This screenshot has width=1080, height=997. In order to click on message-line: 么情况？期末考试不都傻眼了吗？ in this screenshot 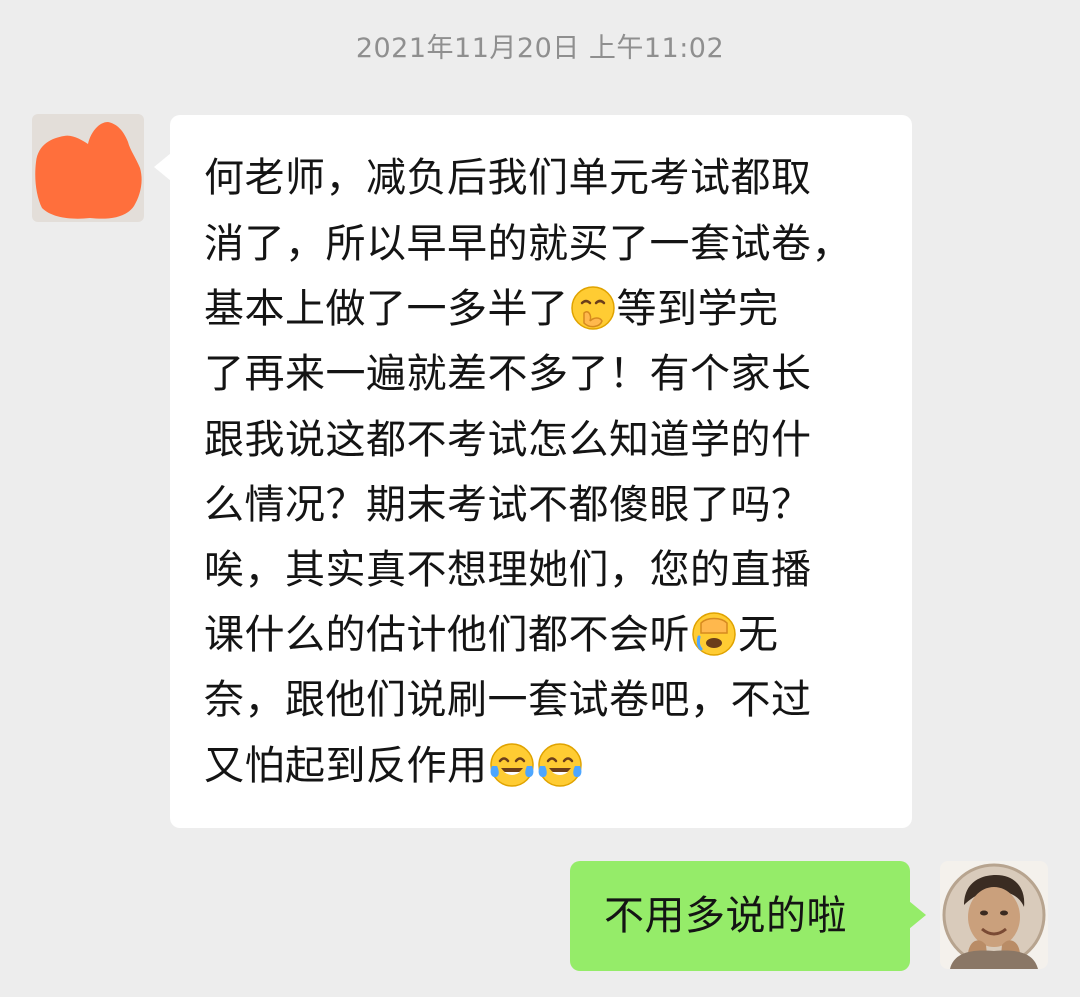, I will do `click(508, 505)`.